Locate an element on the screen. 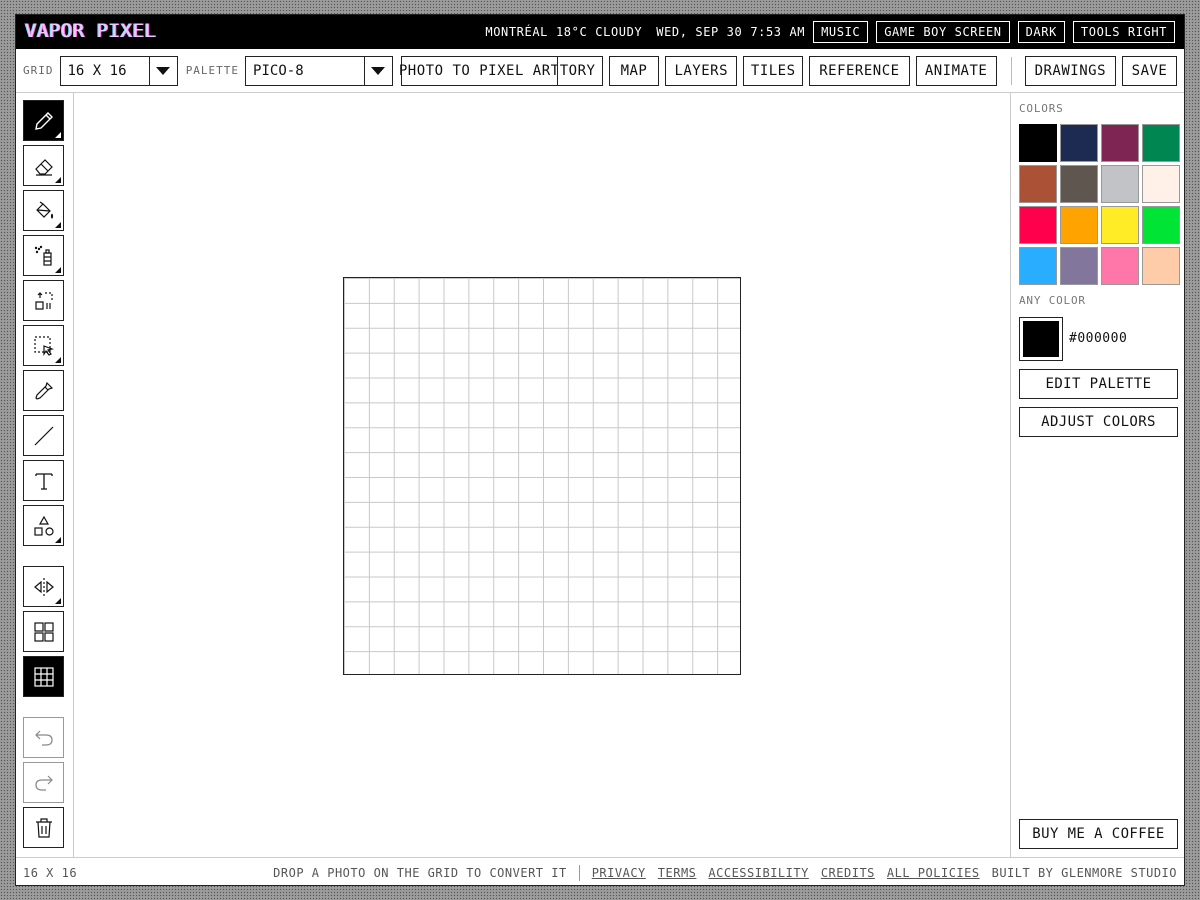 The width and height of the screenshot is (1200, 900). tools-sidebar is located at coordinates (45, 475).